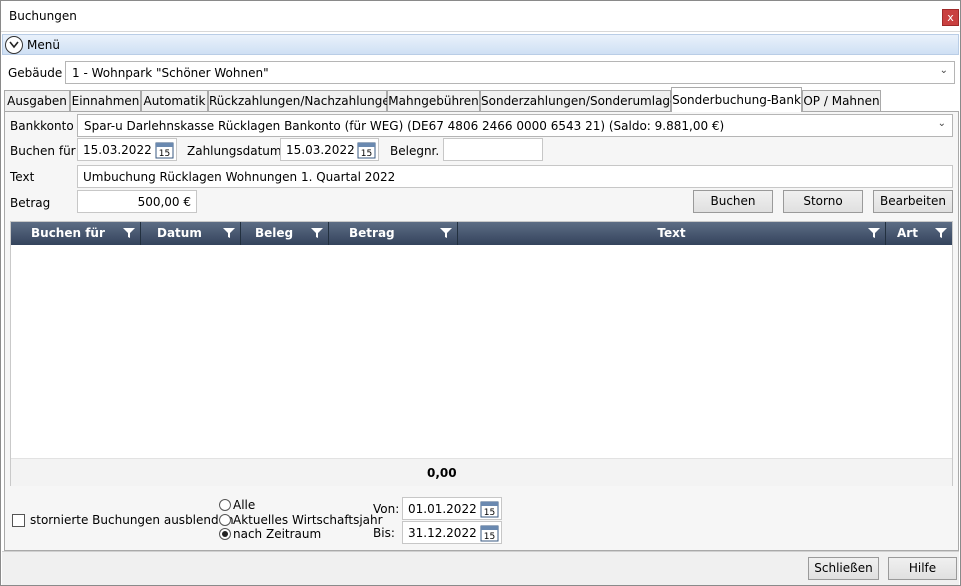  What do you see at coordinates (950, 17) in the screenshot?
I see `close-button: x` at bounding box center [950, 17].